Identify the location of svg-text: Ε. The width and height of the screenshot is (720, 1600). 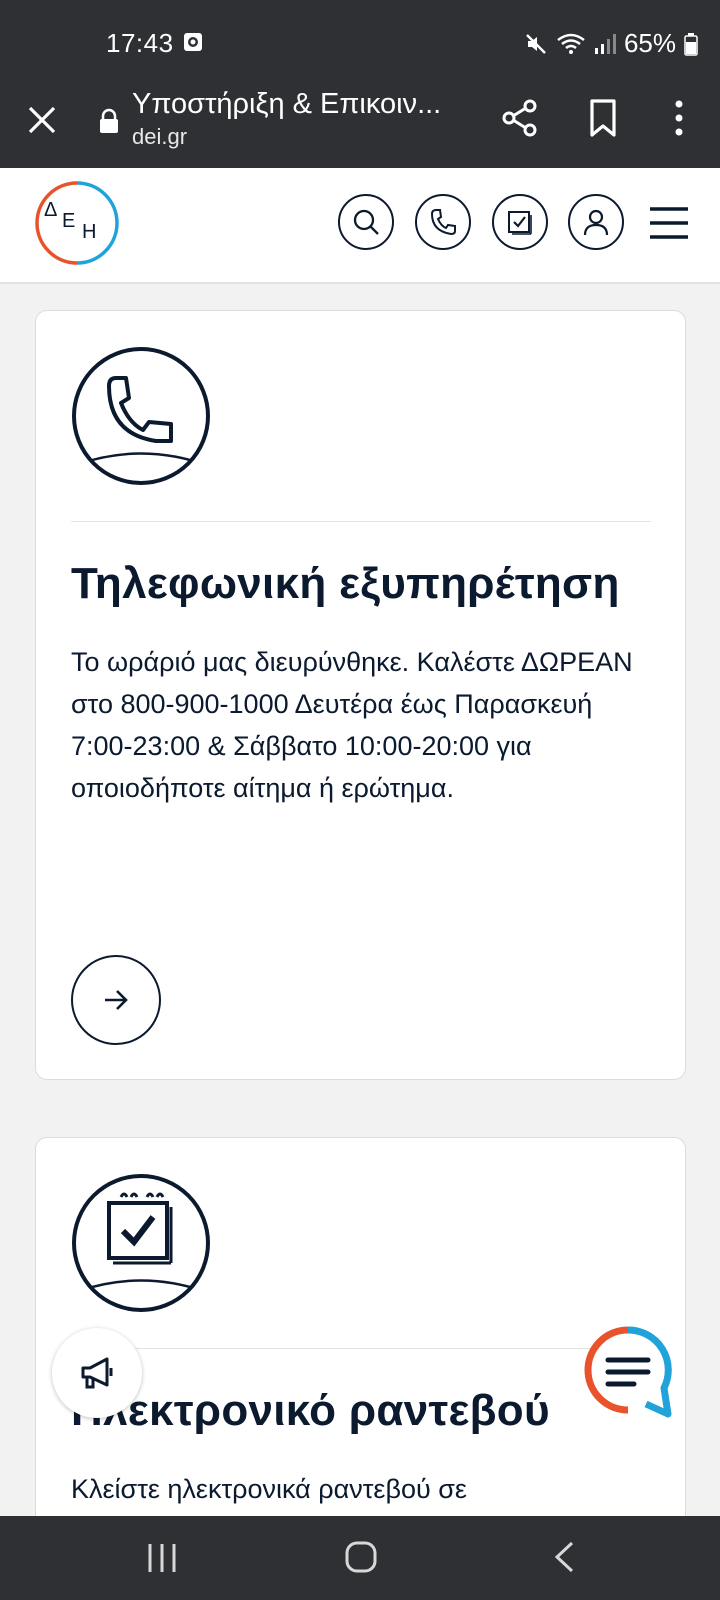
(68, 221).